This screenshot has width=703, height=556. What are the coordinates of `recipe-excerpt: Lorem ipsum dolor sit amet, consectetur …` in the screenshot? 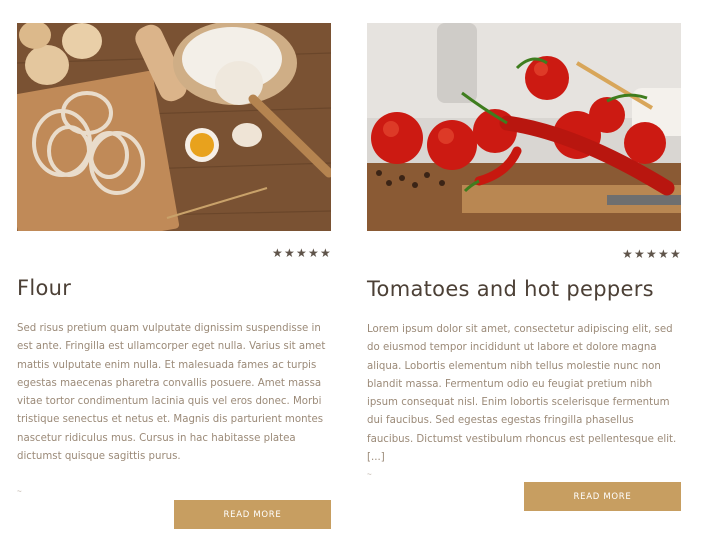 It's located at (522, 394).